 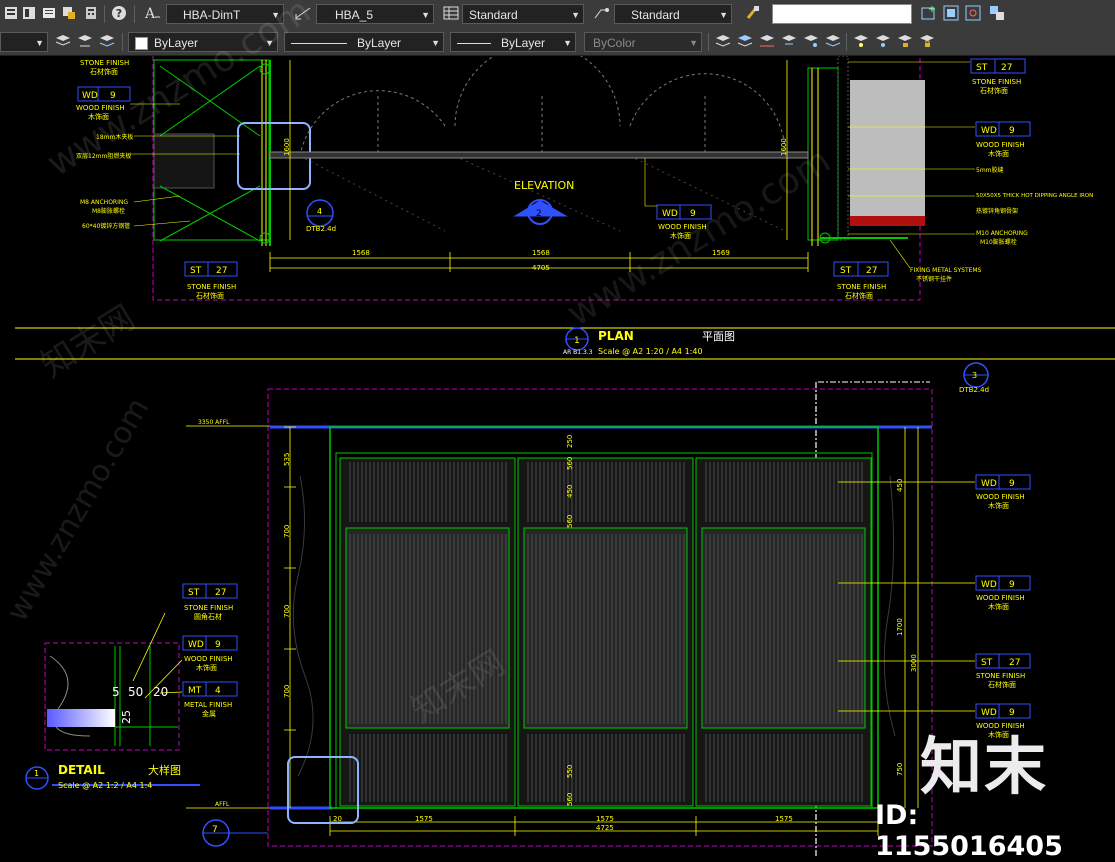 I want to click on elevation-marker-number: 2, so click(x=539, y=214).